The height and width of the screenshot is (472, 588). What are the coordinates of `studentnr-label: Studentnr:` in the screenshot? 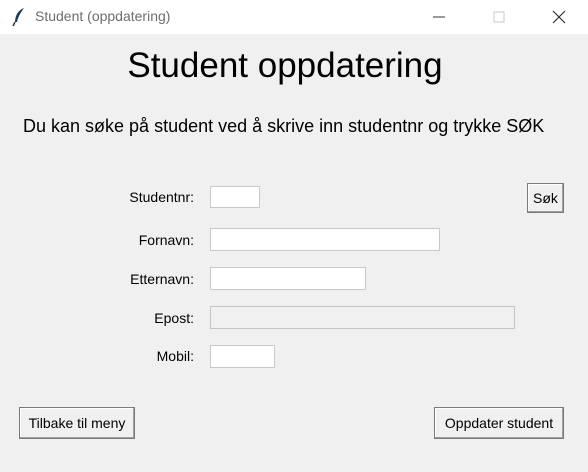 It's located at (161, 197).